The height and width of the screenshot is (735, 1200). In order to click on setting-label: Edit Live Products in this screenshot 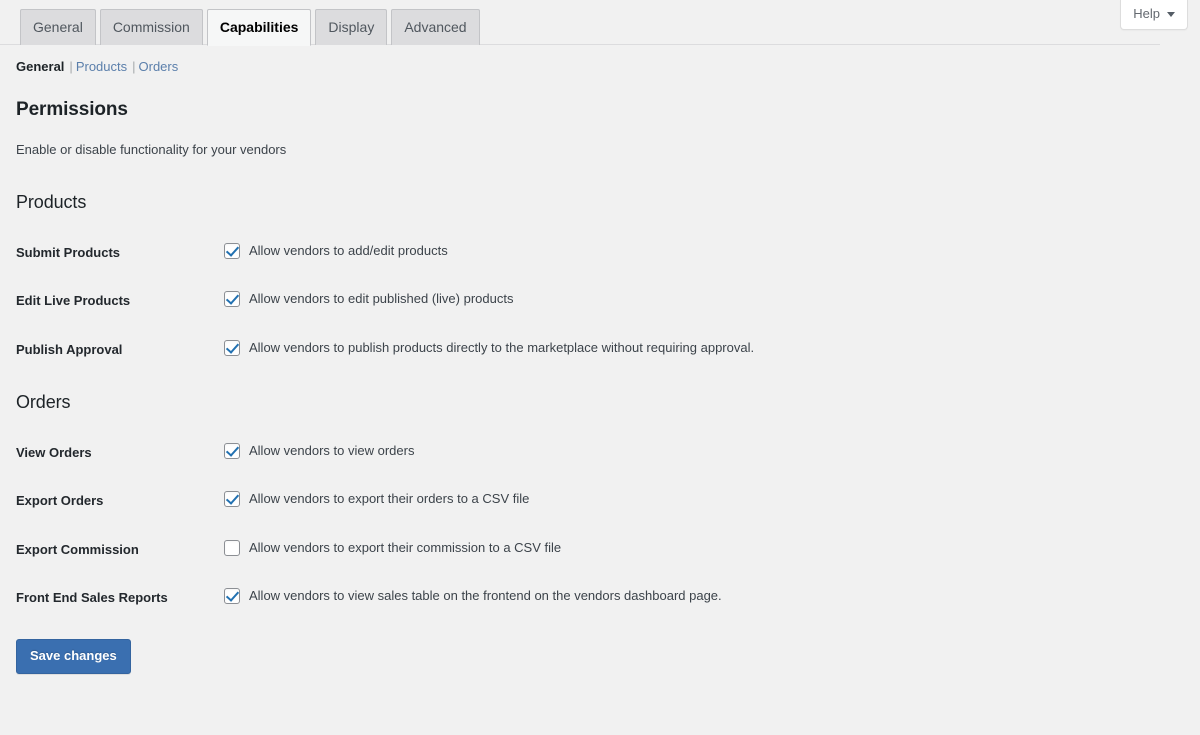, I will do `click(73, 301)`.